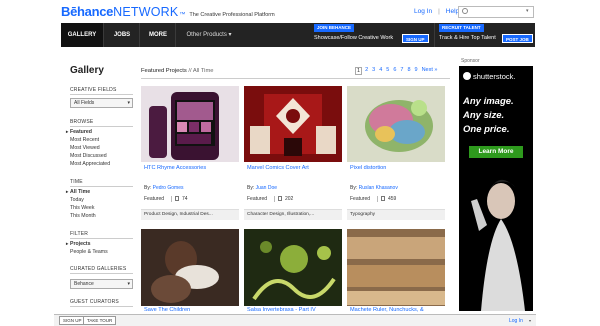 This screenshot has width=600, height=326. Describe the element at coordinates (89, 252) in the screenshot. I see `filter-people-teams: People & Teams` at that location.